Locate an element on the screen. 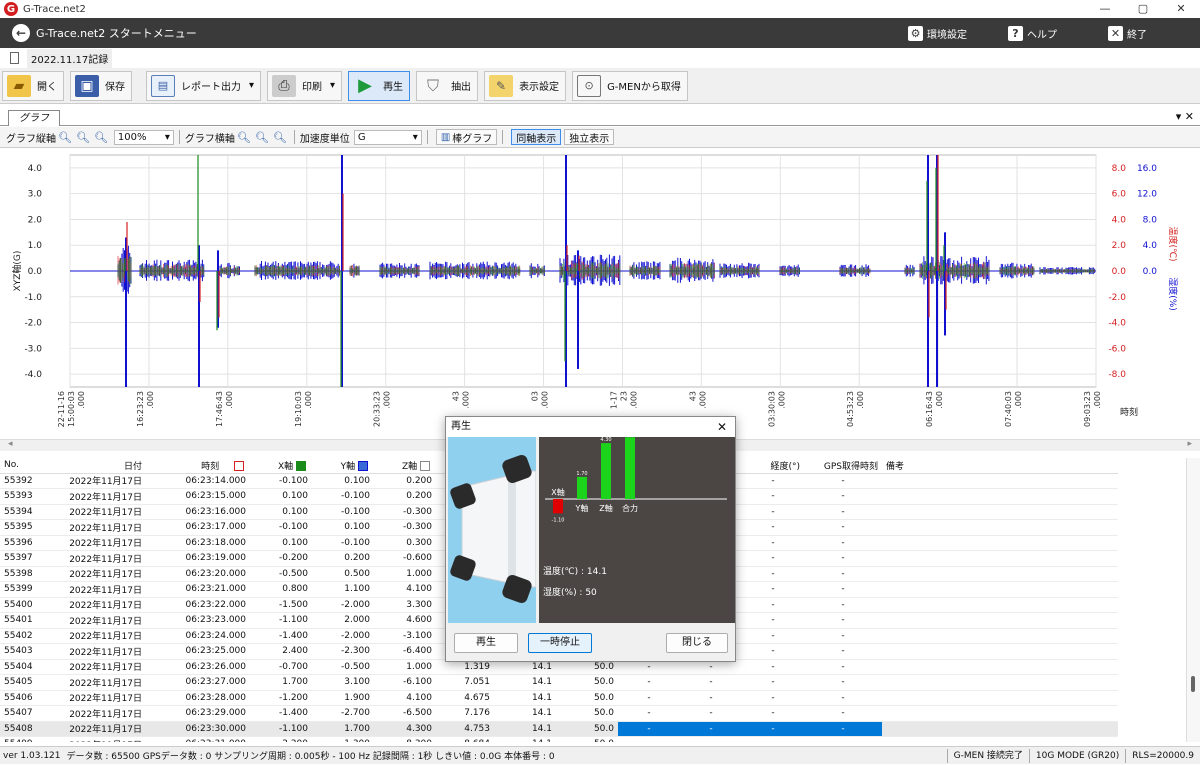 This screenshot has height=765, width=1200. cell-y: -0.100 is located at coordinates (343, 512).